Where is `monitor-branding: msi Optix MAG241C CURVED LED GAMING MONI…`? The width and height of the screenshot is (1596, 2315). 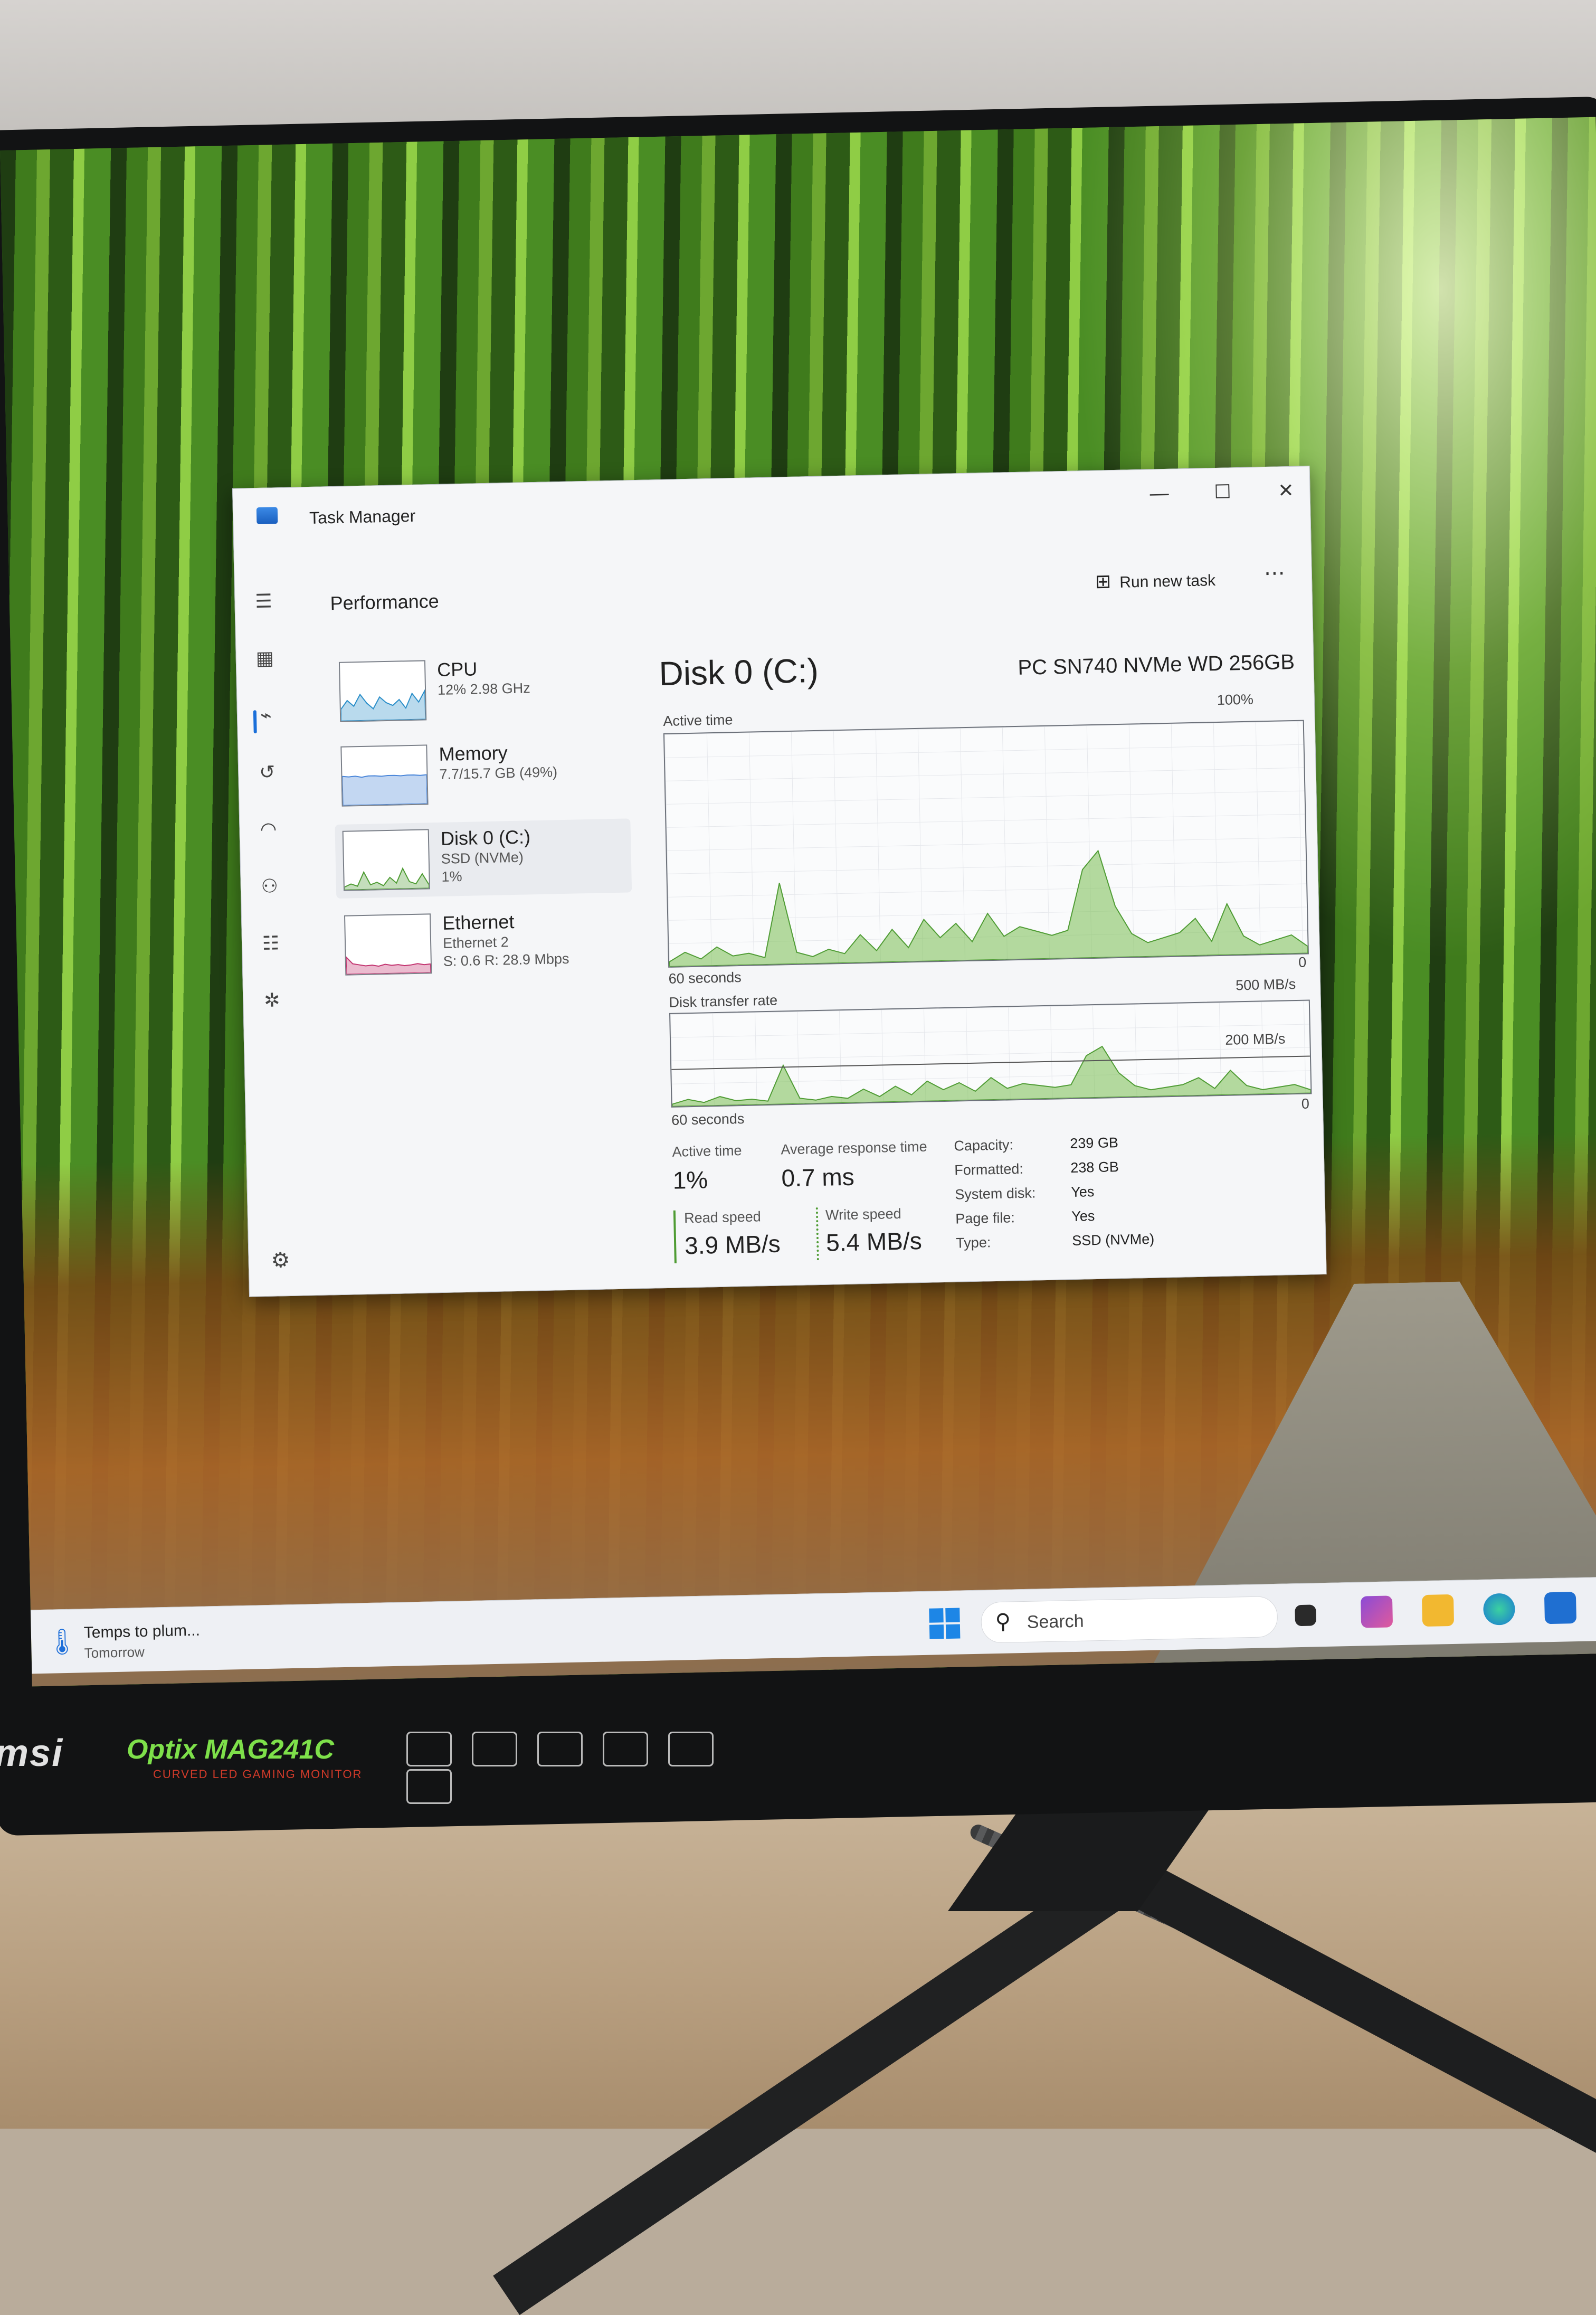
monitor-branding: msi Optix MAG241C CURVED LED GAMING MONI… is located at coordinates (422, 1762).